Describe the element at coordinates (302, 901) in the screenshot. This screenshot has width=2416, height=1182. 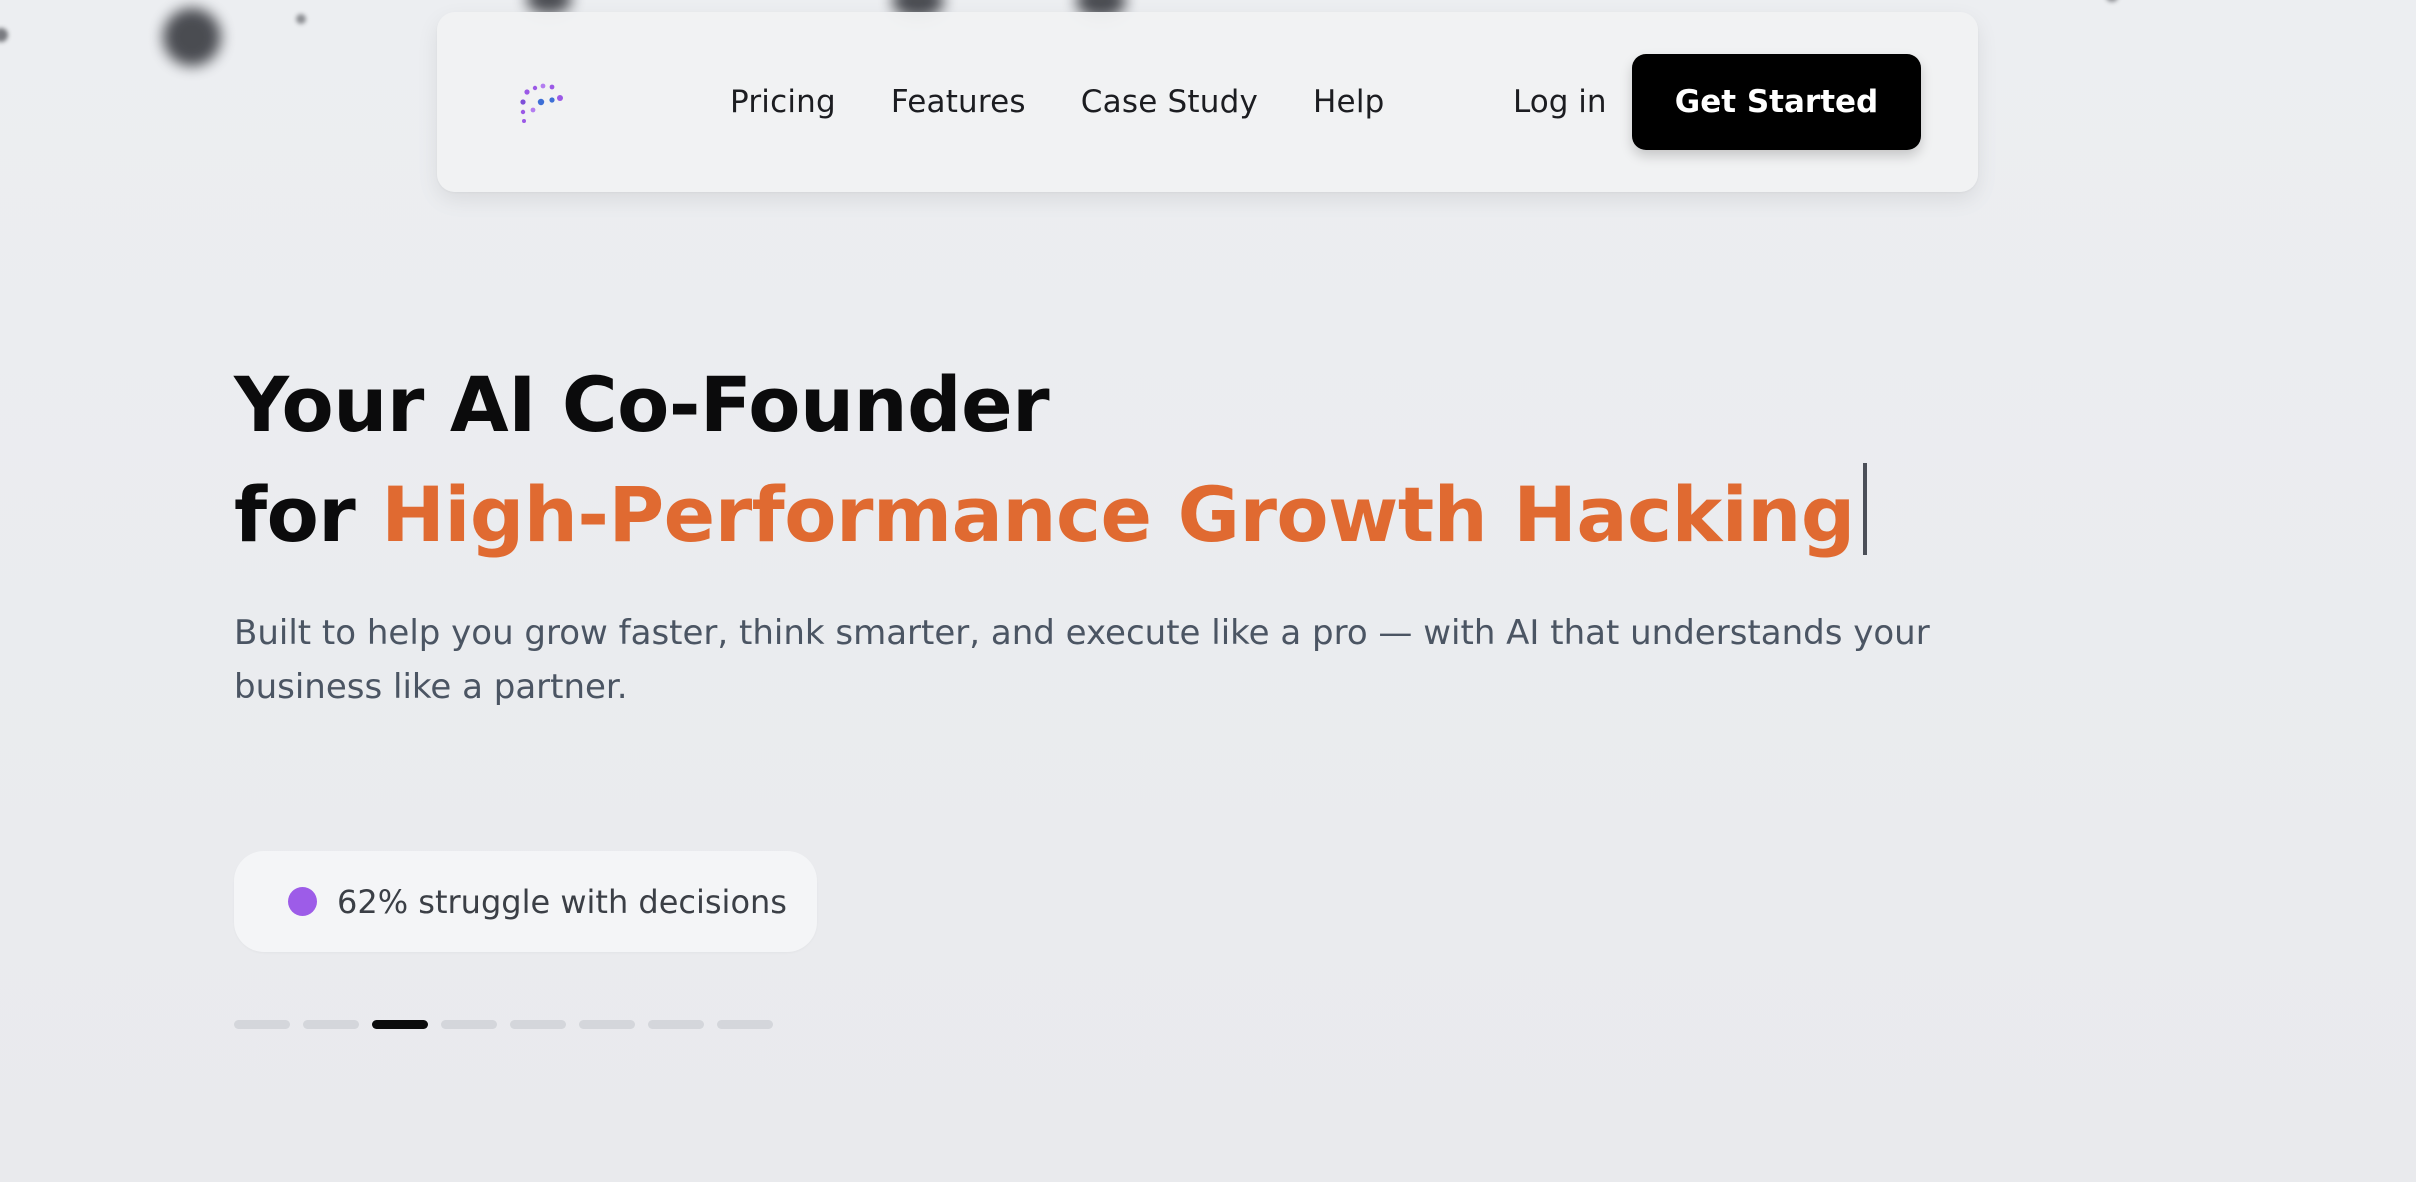
I see `status-dot-icon` at that location.